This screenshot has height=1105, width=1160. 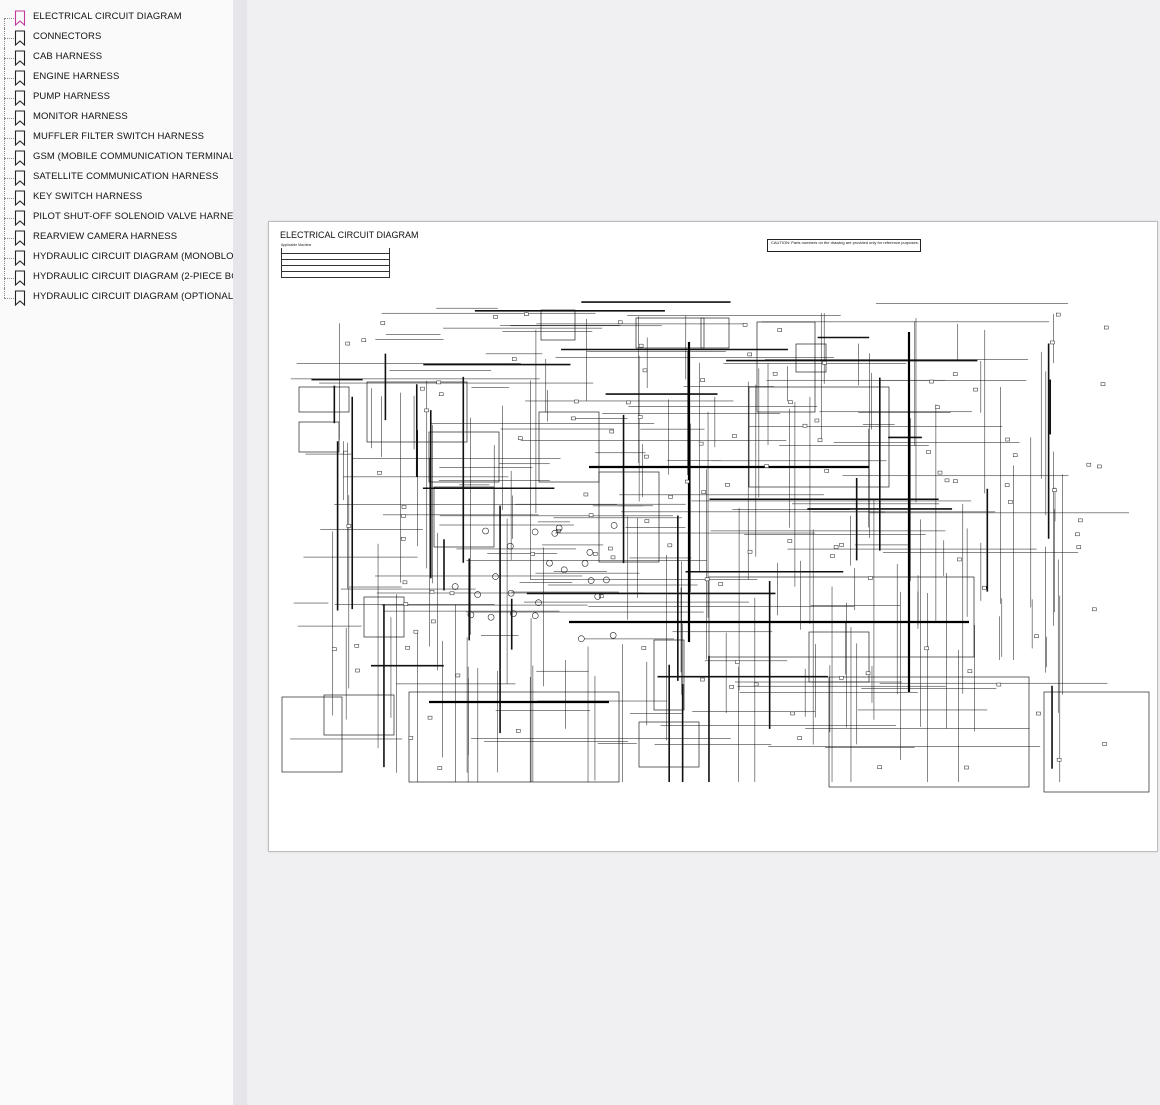 I want to click on bookmark-item: ELECTRICAL CIRCUIT DIAGRAM, so click(x=116, y=18).